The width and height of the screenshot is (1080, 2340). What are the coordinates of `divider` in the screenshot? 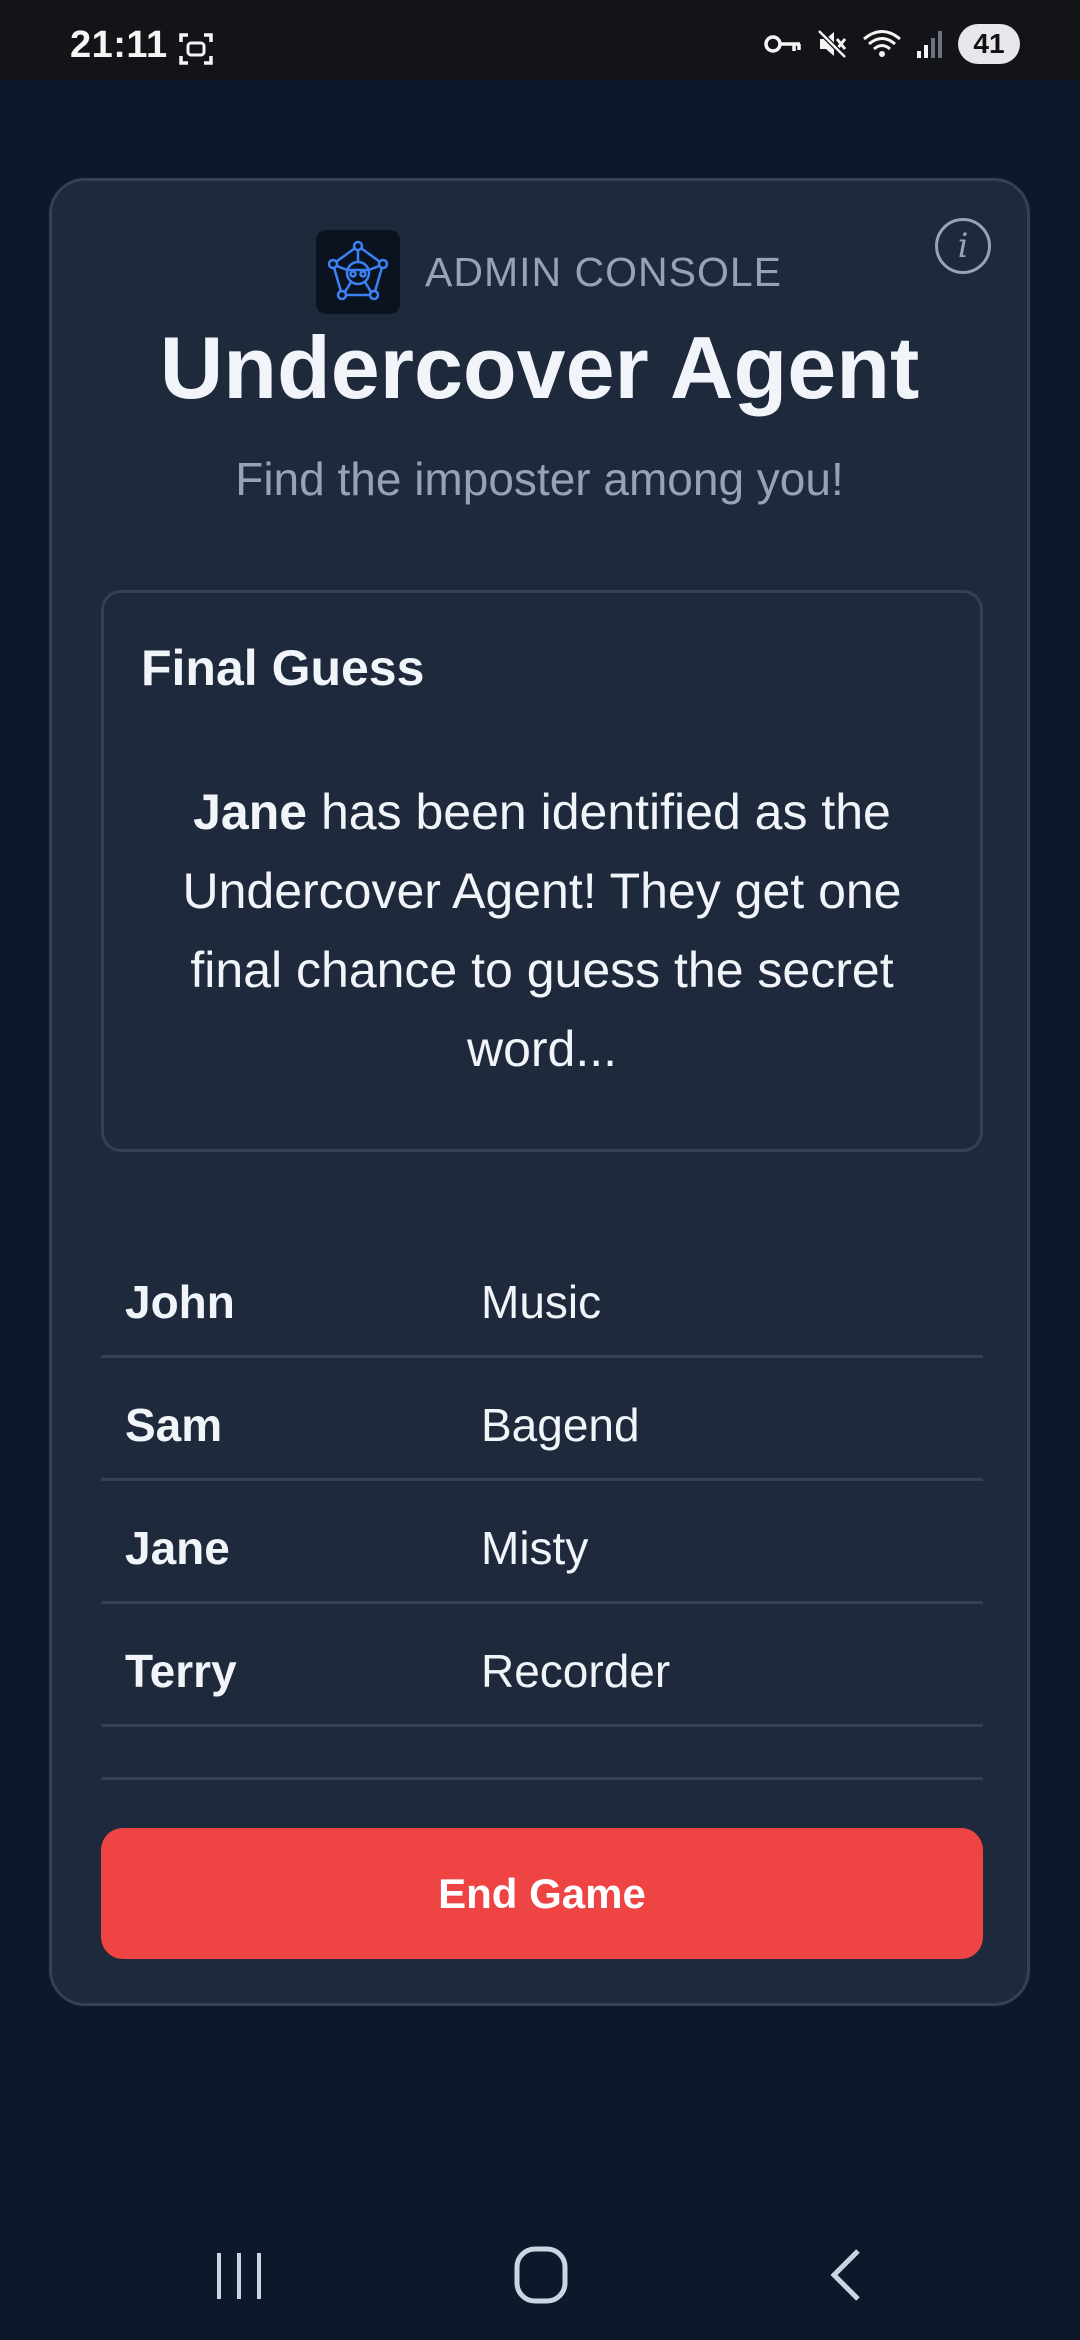 It's located at (542, 1778).